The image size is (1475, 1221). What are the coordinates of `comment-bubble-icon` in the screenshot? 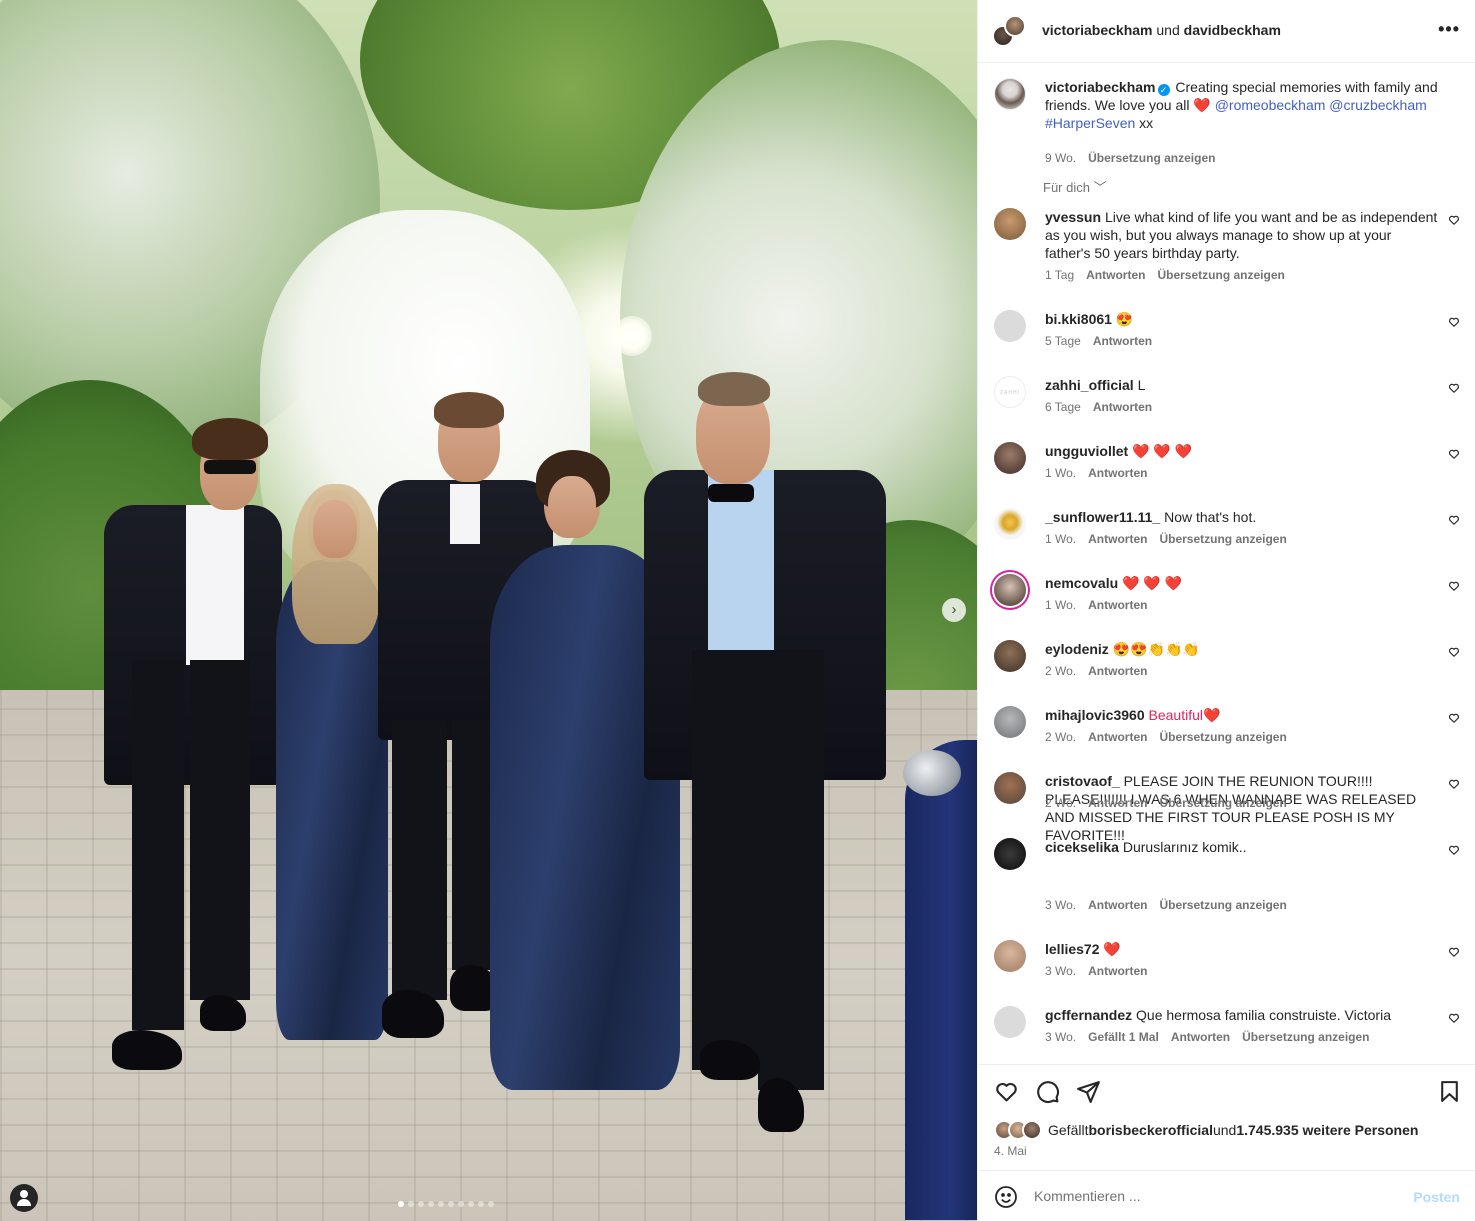 It's located at (1047, 1091).